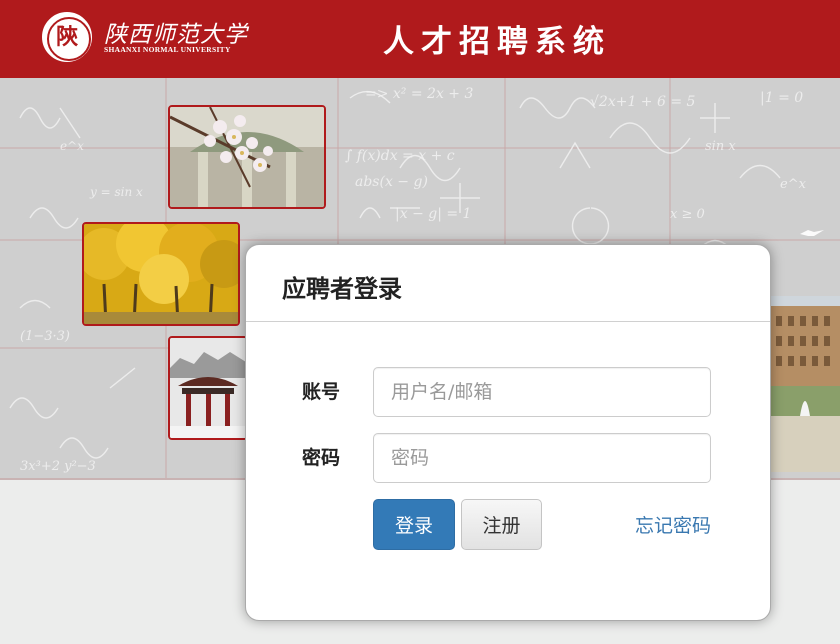 The image size is (840, 644). I want to click on ginkgo-trees-photo, so click(161, 274).